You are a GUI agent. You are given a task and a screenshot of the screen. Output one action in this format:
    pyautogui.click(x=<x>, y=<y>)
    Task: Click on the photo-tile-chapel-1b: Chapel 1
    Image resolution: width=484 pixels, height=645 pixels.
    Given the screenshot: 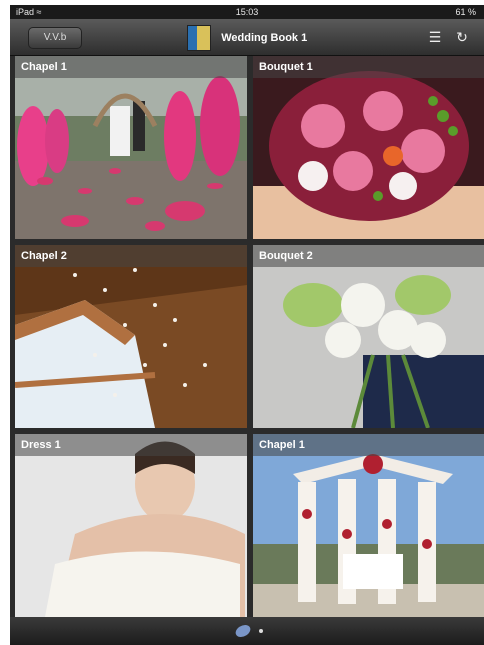 What is the action you would take?
    pyautogui.click(x=368, y=525)
    